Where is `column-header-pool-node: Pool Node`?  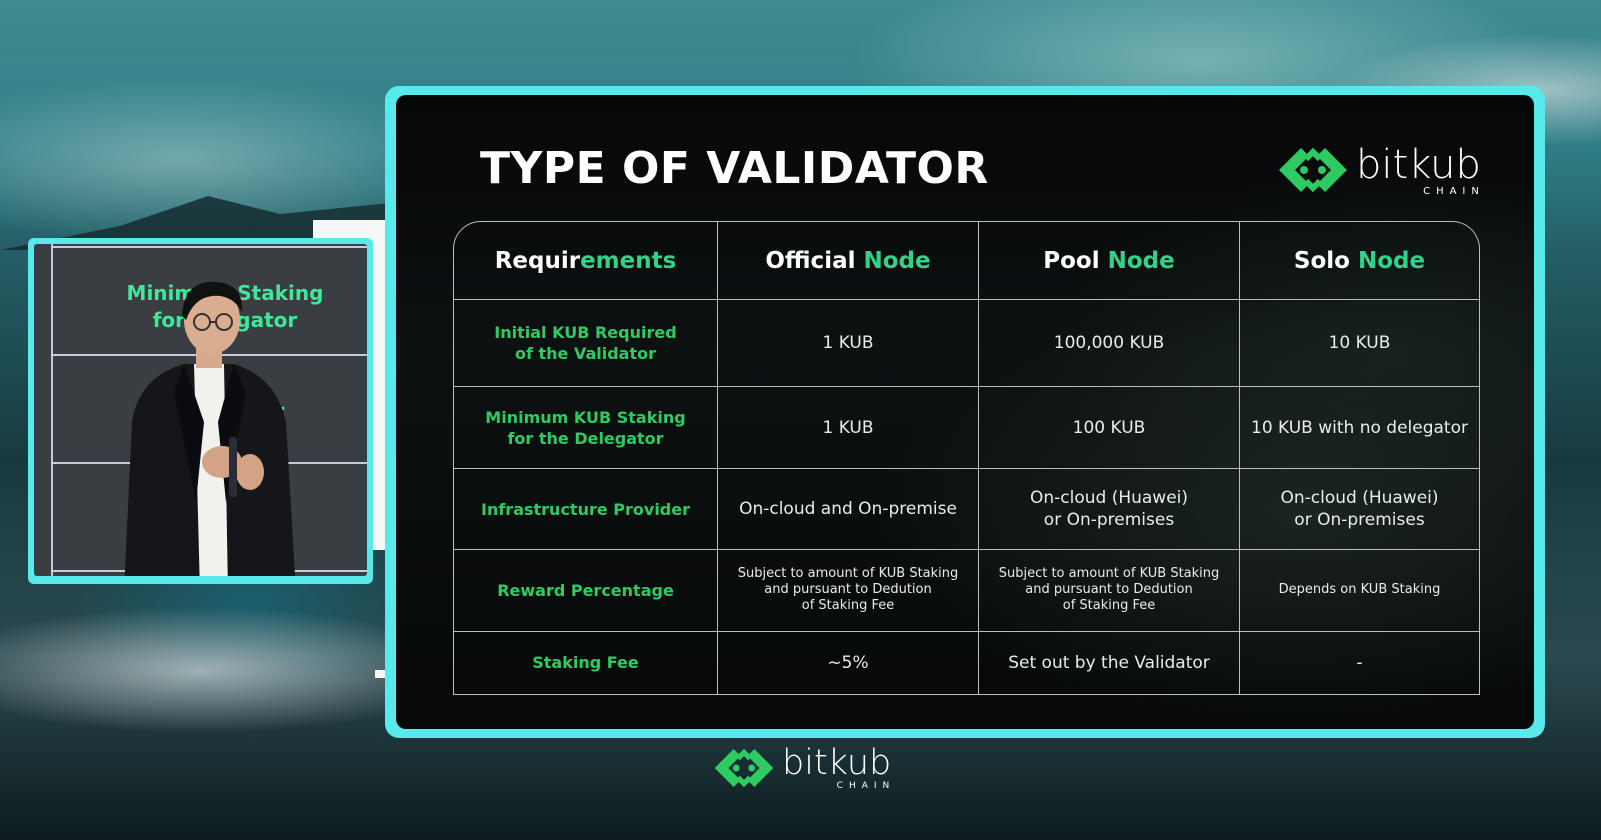
column-header-pool-node: Pool Node is located at coordinates (1109, 260).